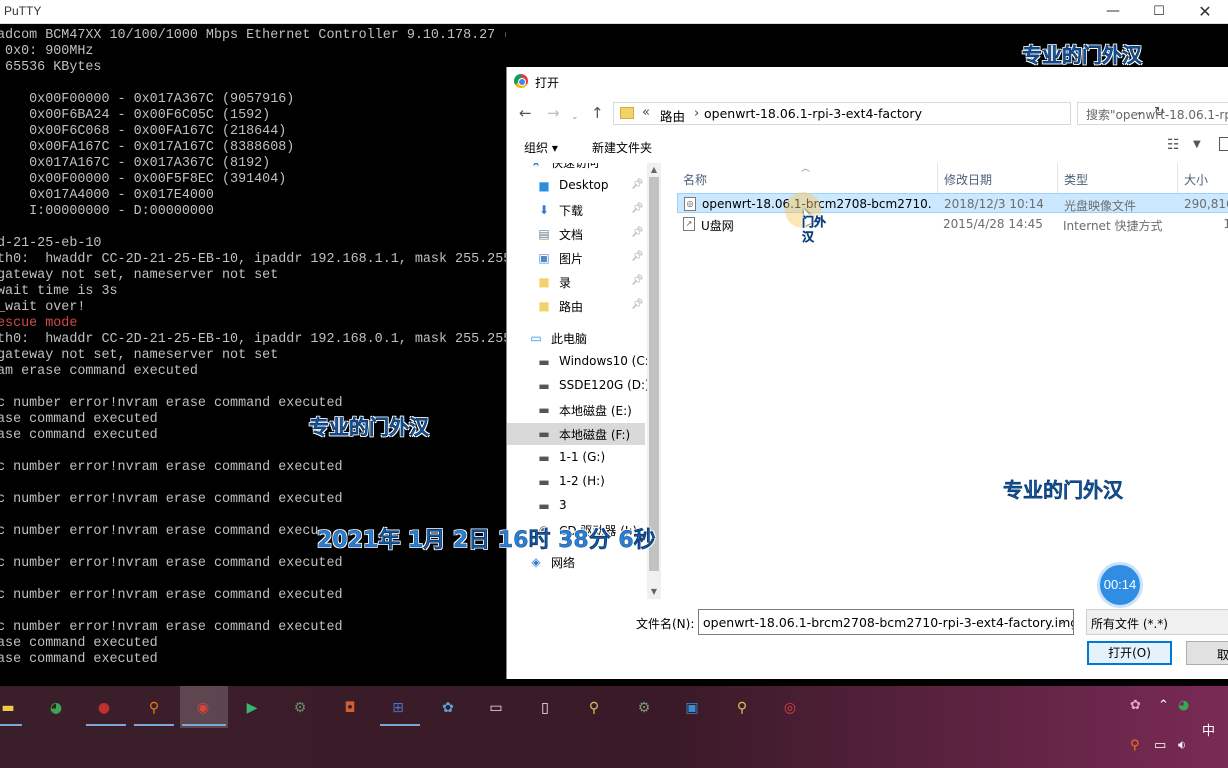  Describe the element at coordinates (252, 708) in the screenshot. I see `player-icon: ▶` at that location.